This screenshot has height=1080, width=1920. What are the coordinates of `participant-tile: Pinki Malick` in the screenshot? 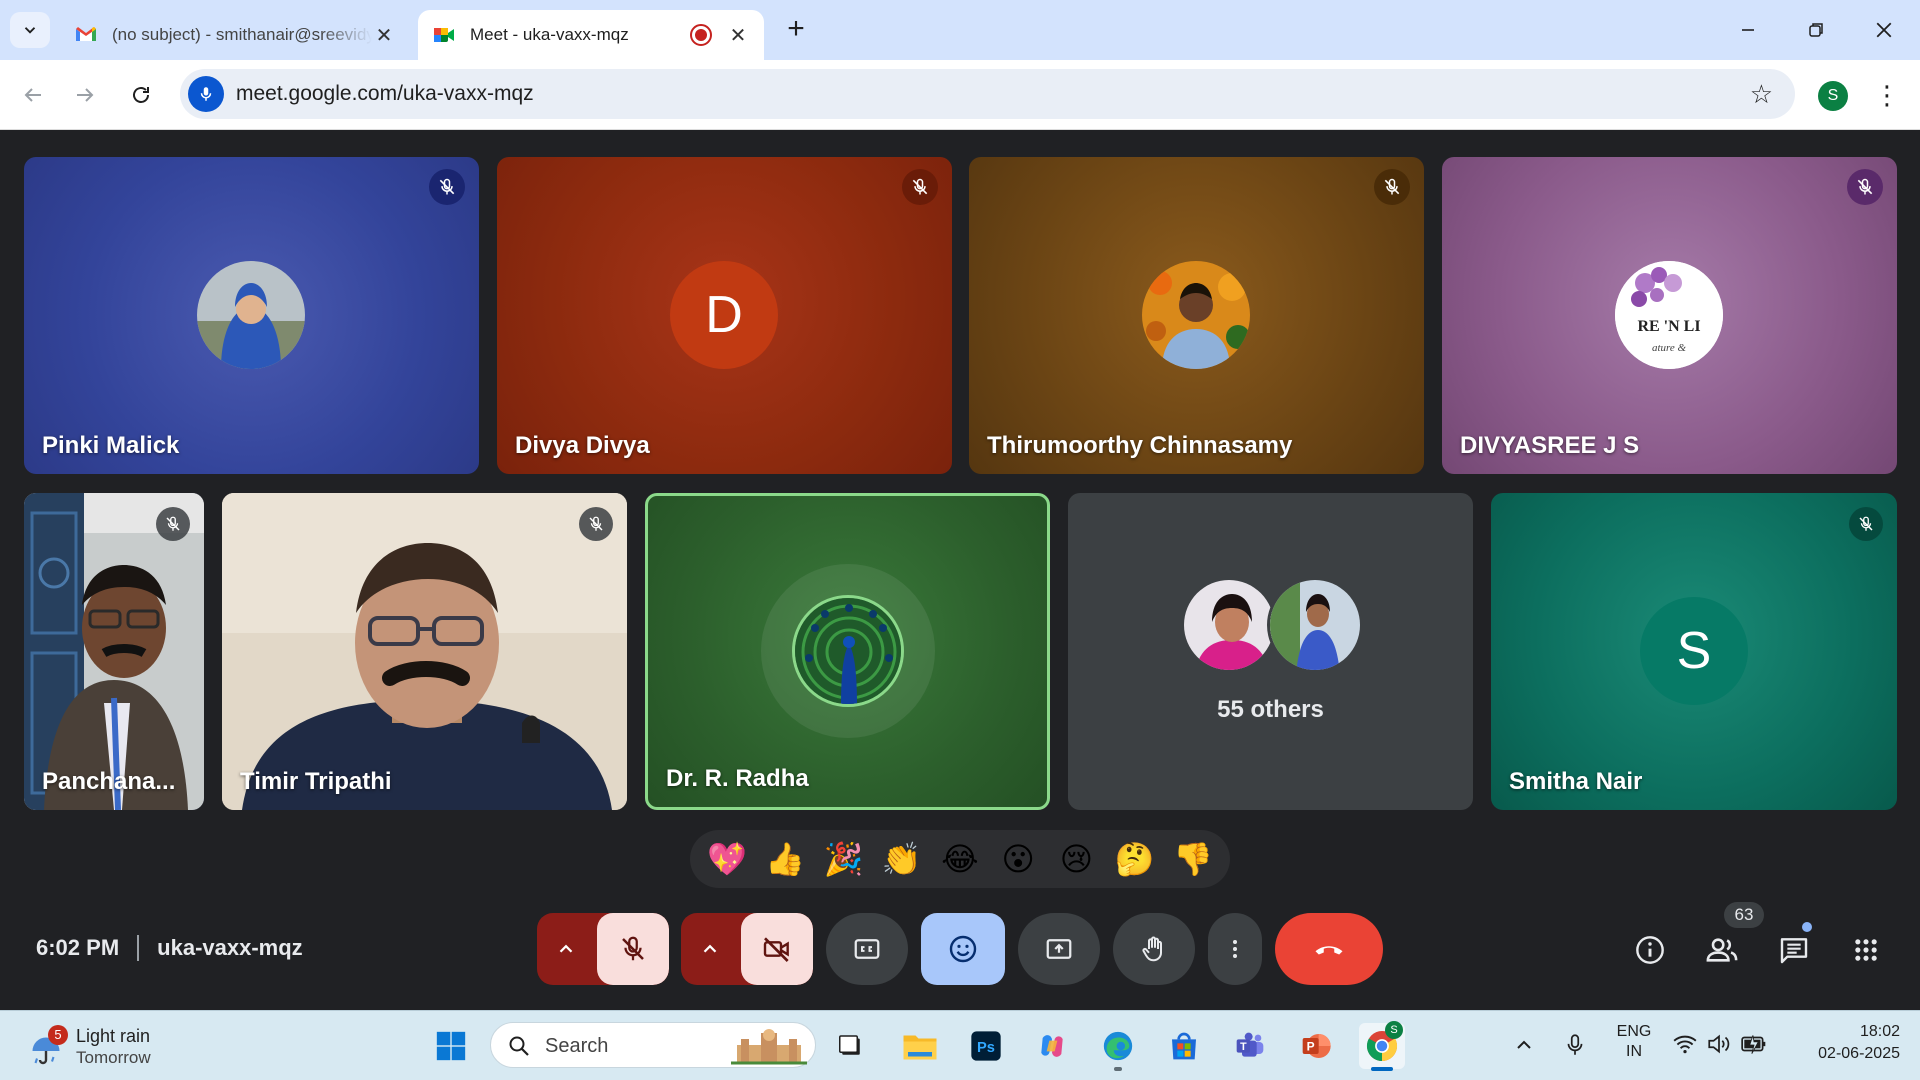 It's located at (251, 315).